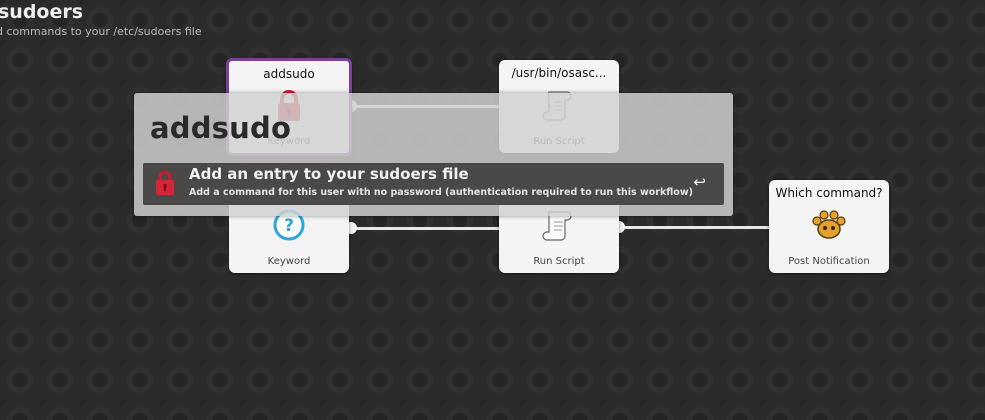  What do you see at coordinates (42, 12) in the screenshot?
I see `workflow-title: sudoers` at bounding box center [42, 12].